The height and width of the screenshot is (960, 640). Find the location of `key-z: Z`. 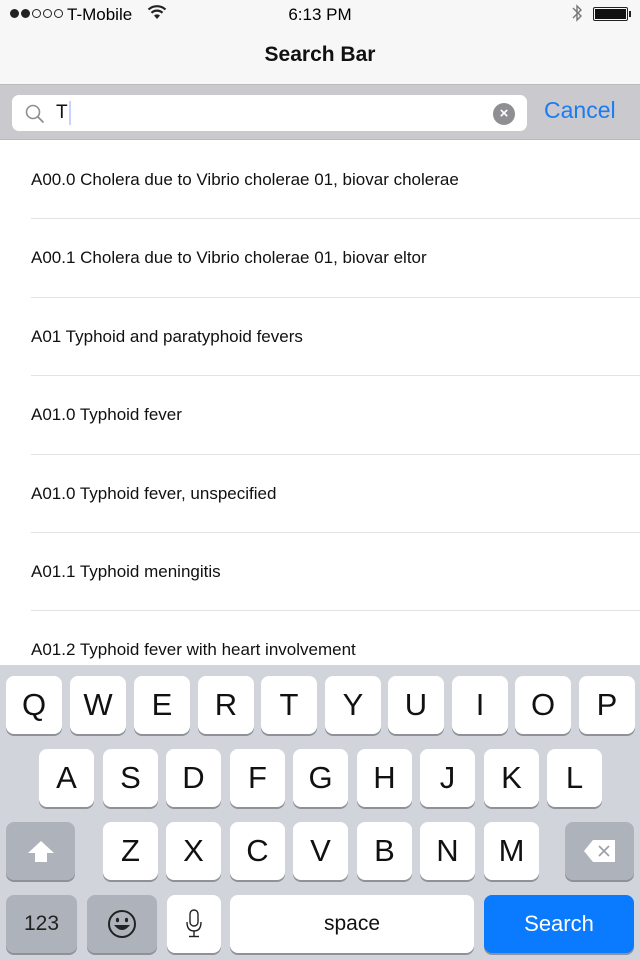

key-z: Z is located at coordinates (130, 851).